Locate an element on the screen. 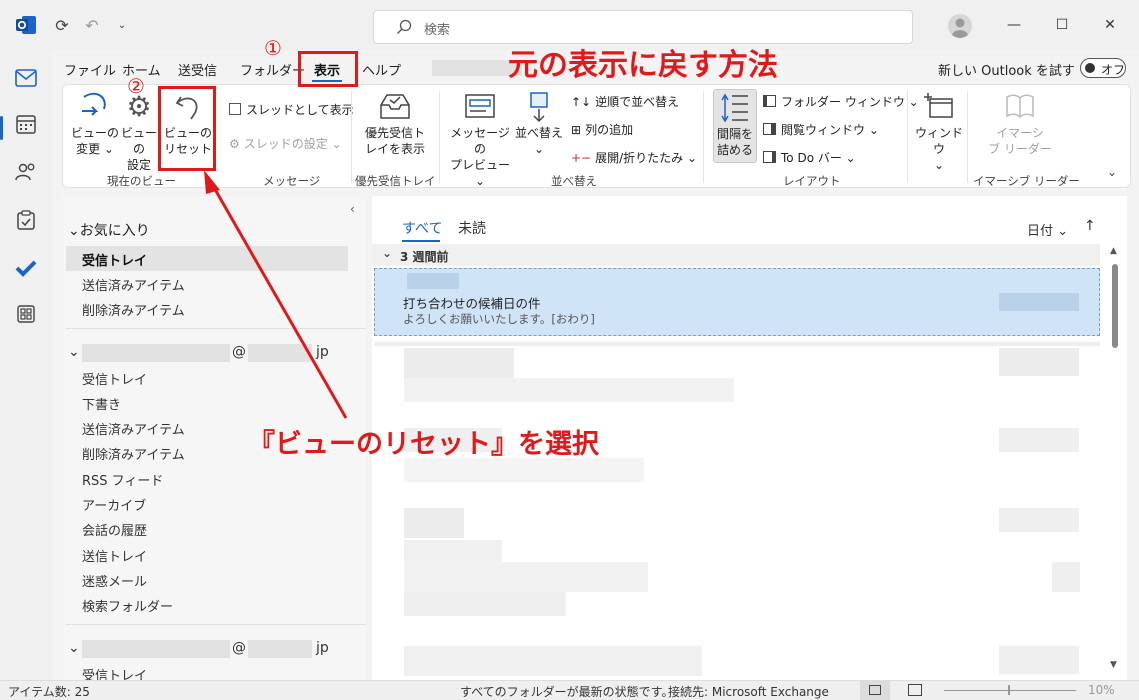 The width and height of the screenshot is (1139, 700). close-button: ✕ is located at coordinates (1110, 25).